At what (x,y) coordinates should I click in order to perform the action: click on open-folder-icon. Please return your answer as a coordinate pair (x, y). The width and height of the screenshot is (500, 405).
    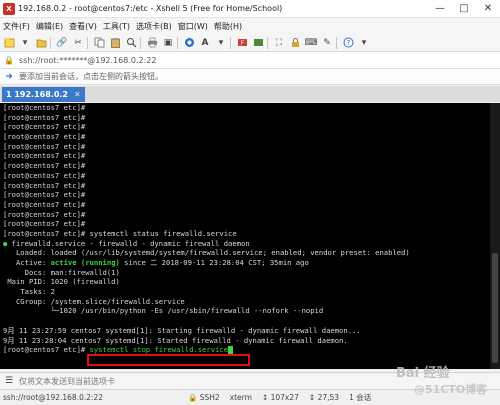
    Looking at the image, I should click on (41, 43).